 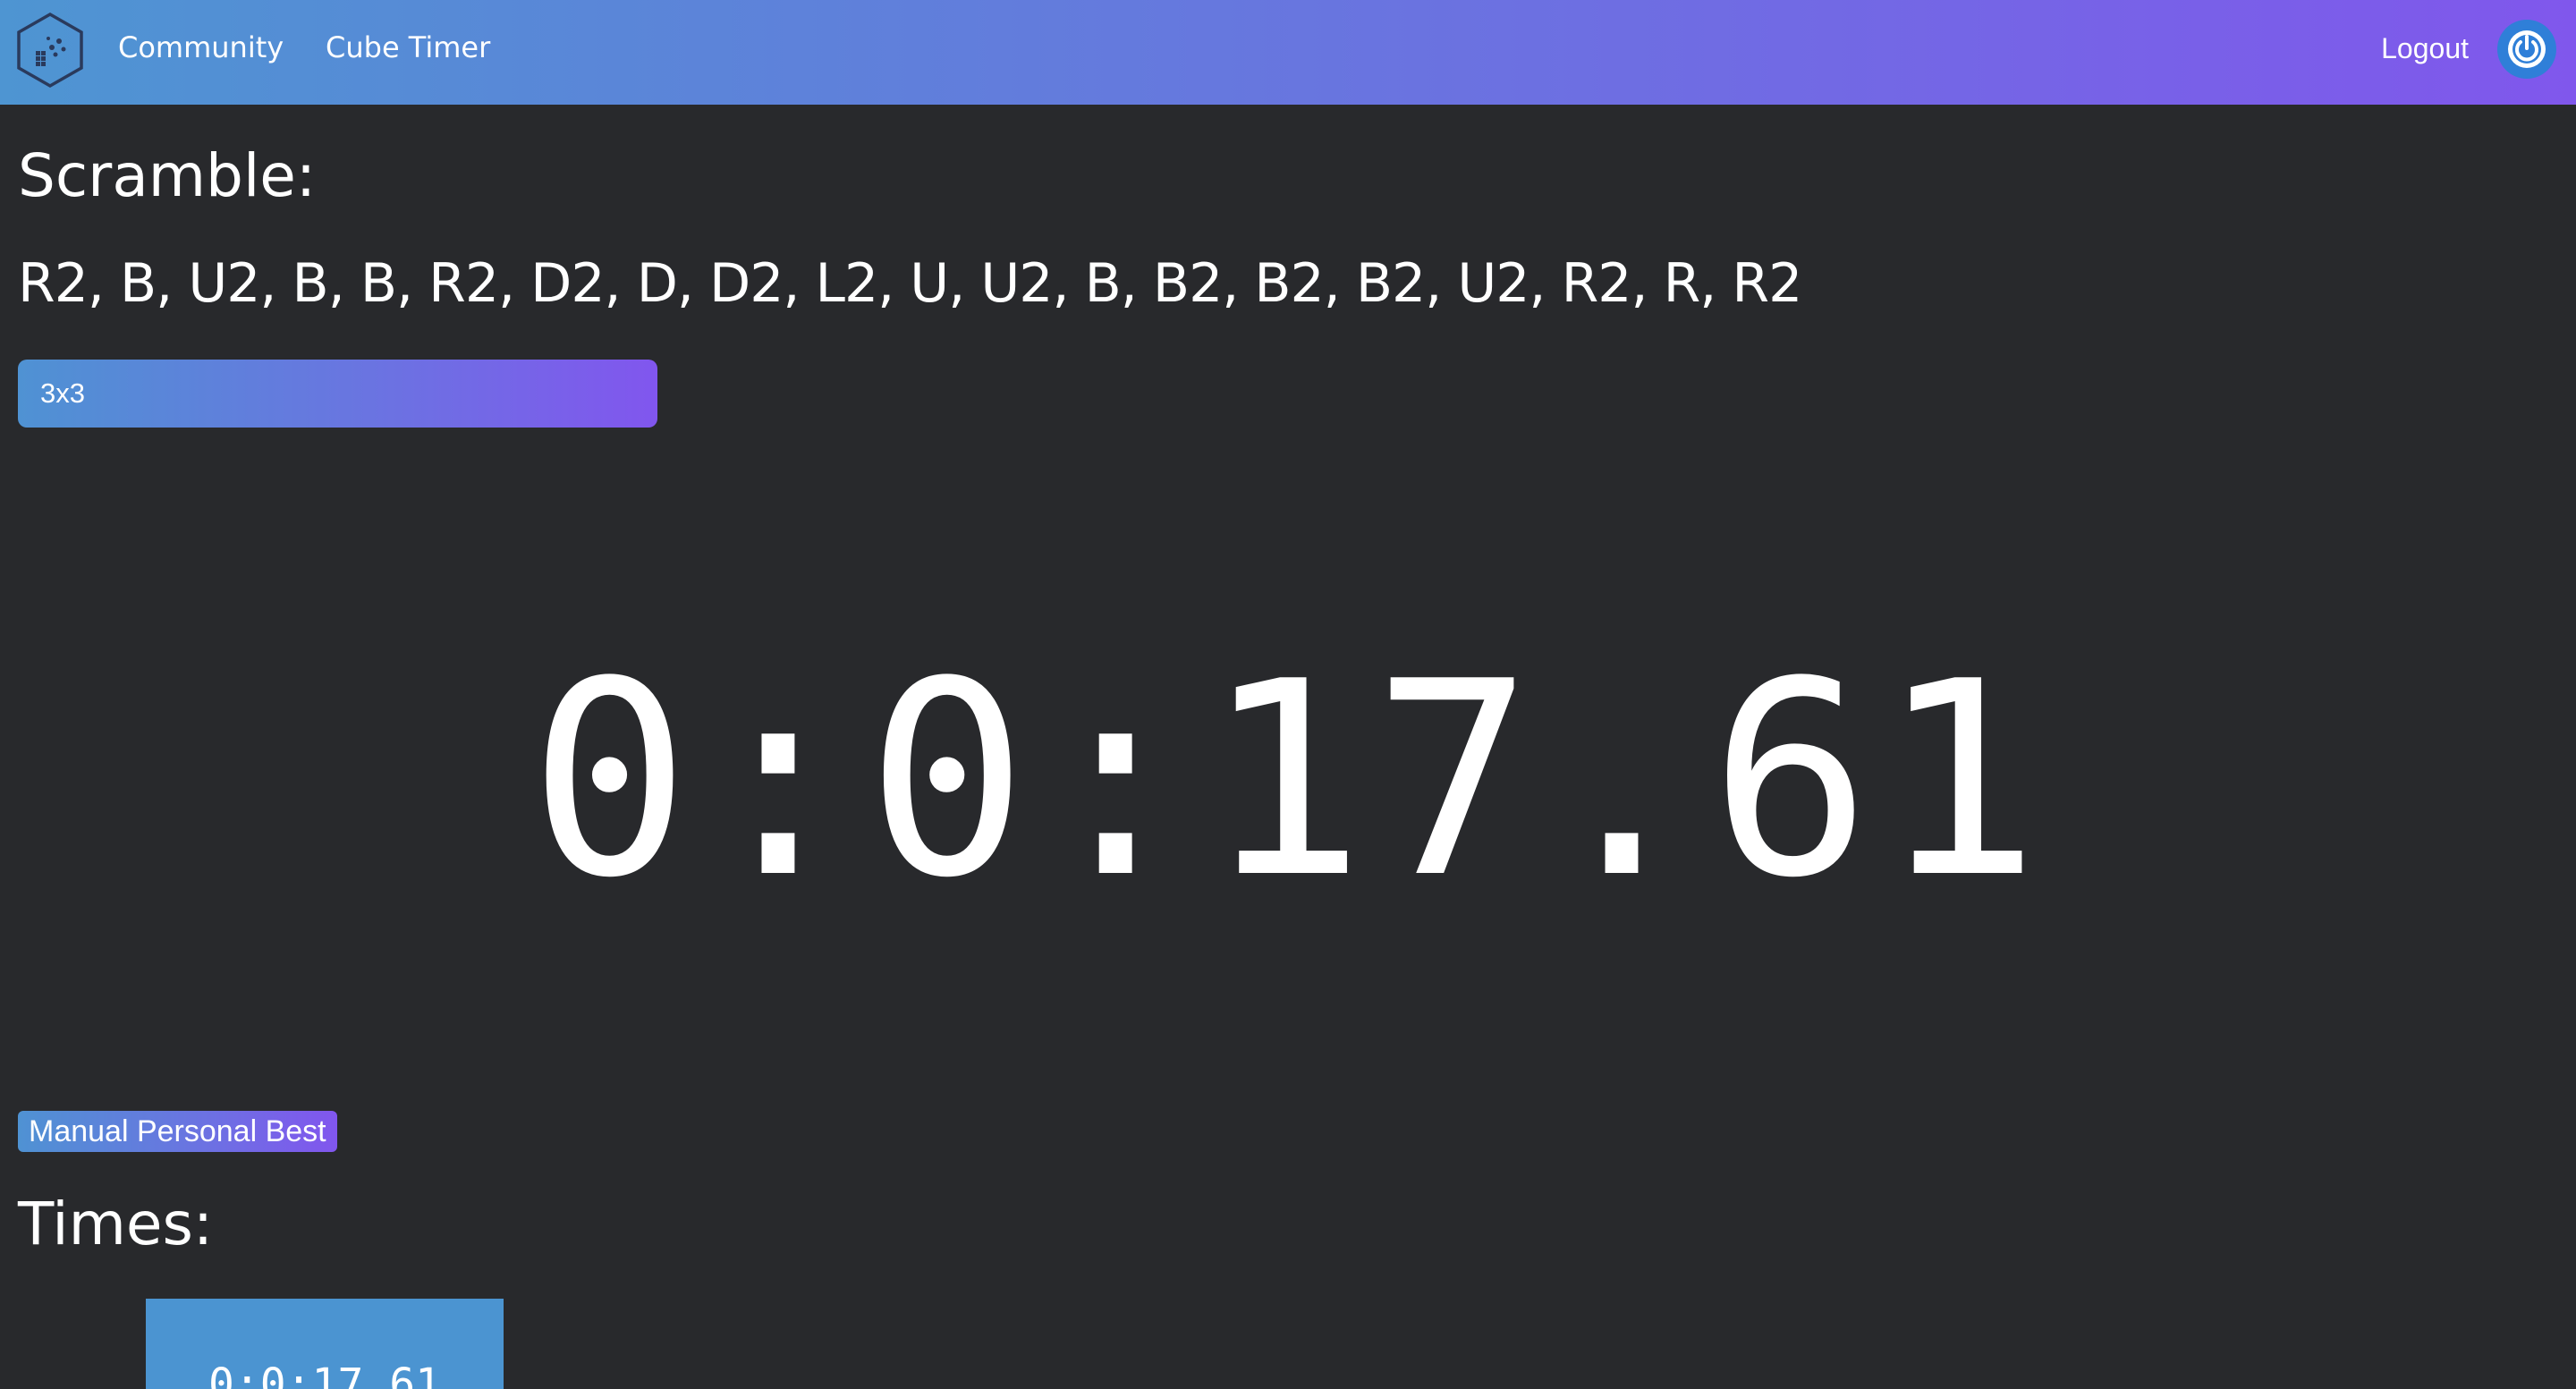 I want to click on time-card: 0:0:17.61, so click(x=325, y=1344).